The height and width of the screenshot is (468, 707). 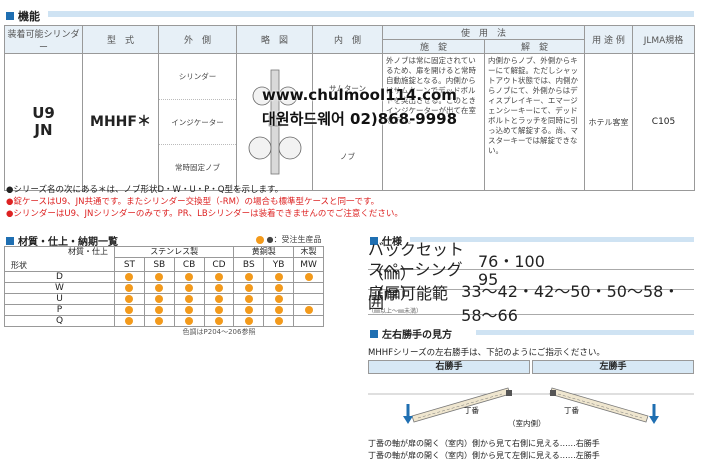 What do you see at coordinates (408, 297) in the screenshot?
I see `spec-label-door: 扉厚可能範囲` at bounding box center [408, 297].